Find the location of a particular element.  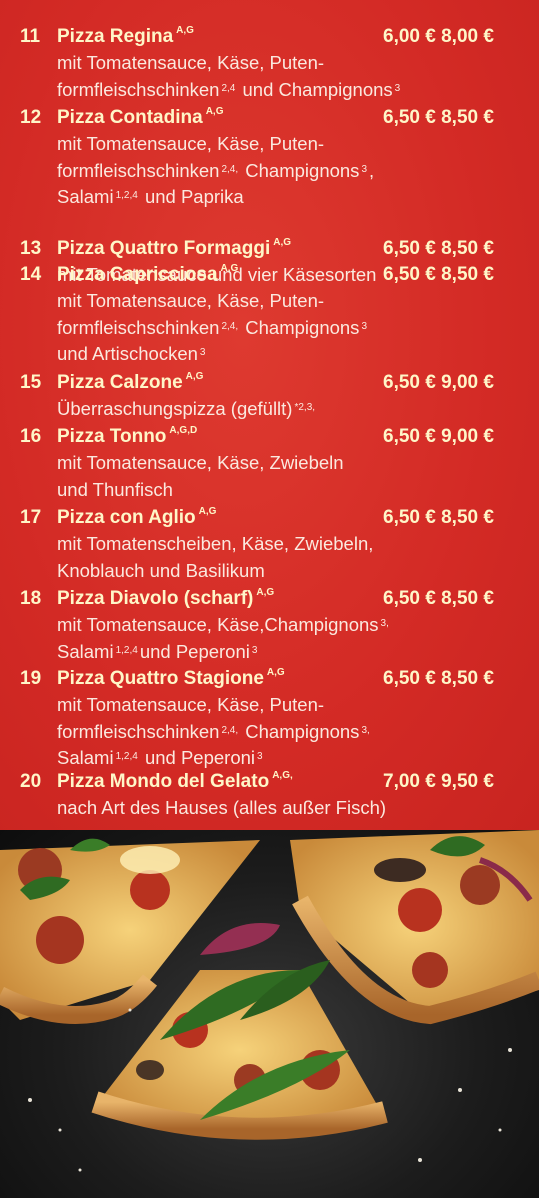

item-description-line: und Thunfisch is located at coordinates (115, 490).